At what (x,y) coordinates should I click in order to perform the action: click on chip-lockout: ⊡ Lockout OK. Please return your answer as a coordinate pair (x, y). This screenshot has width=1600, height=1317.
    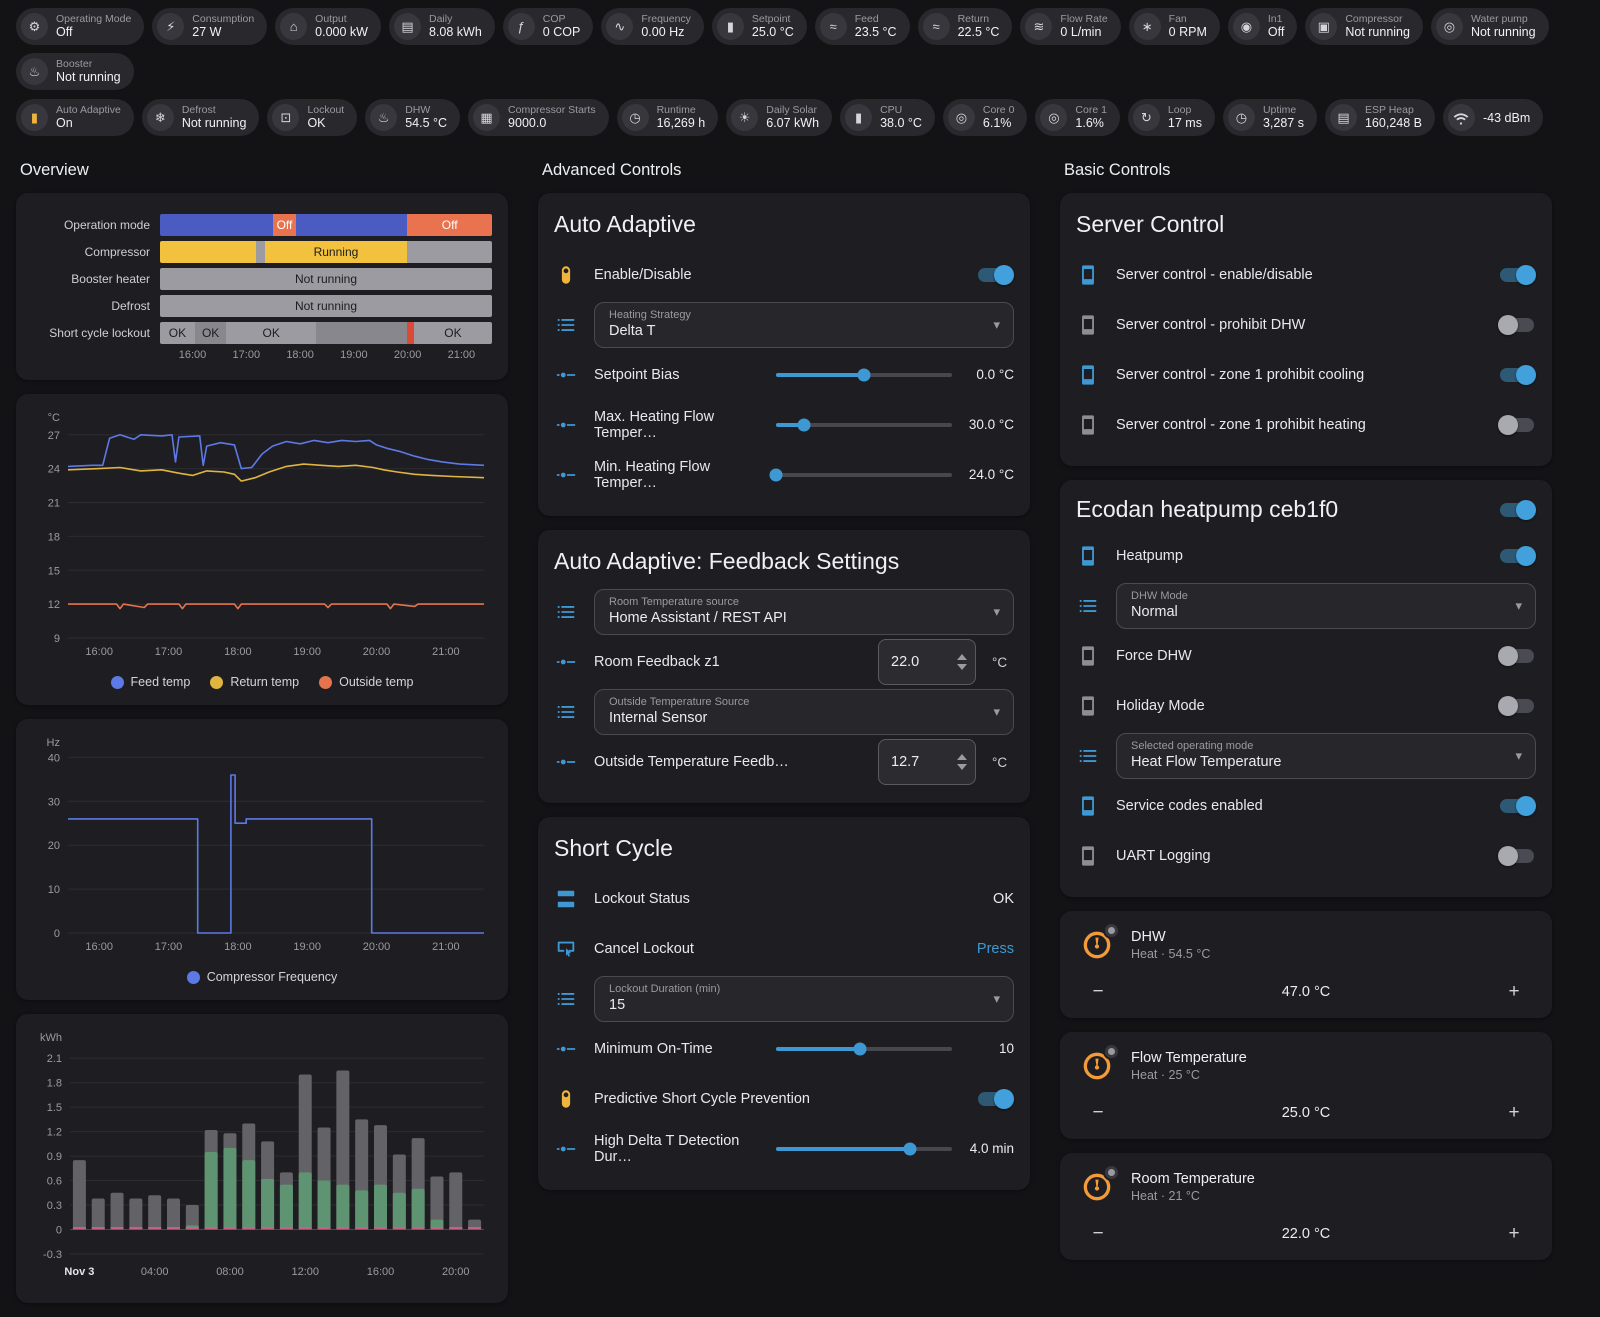
    Looking at the image, I should click on (312, 117).